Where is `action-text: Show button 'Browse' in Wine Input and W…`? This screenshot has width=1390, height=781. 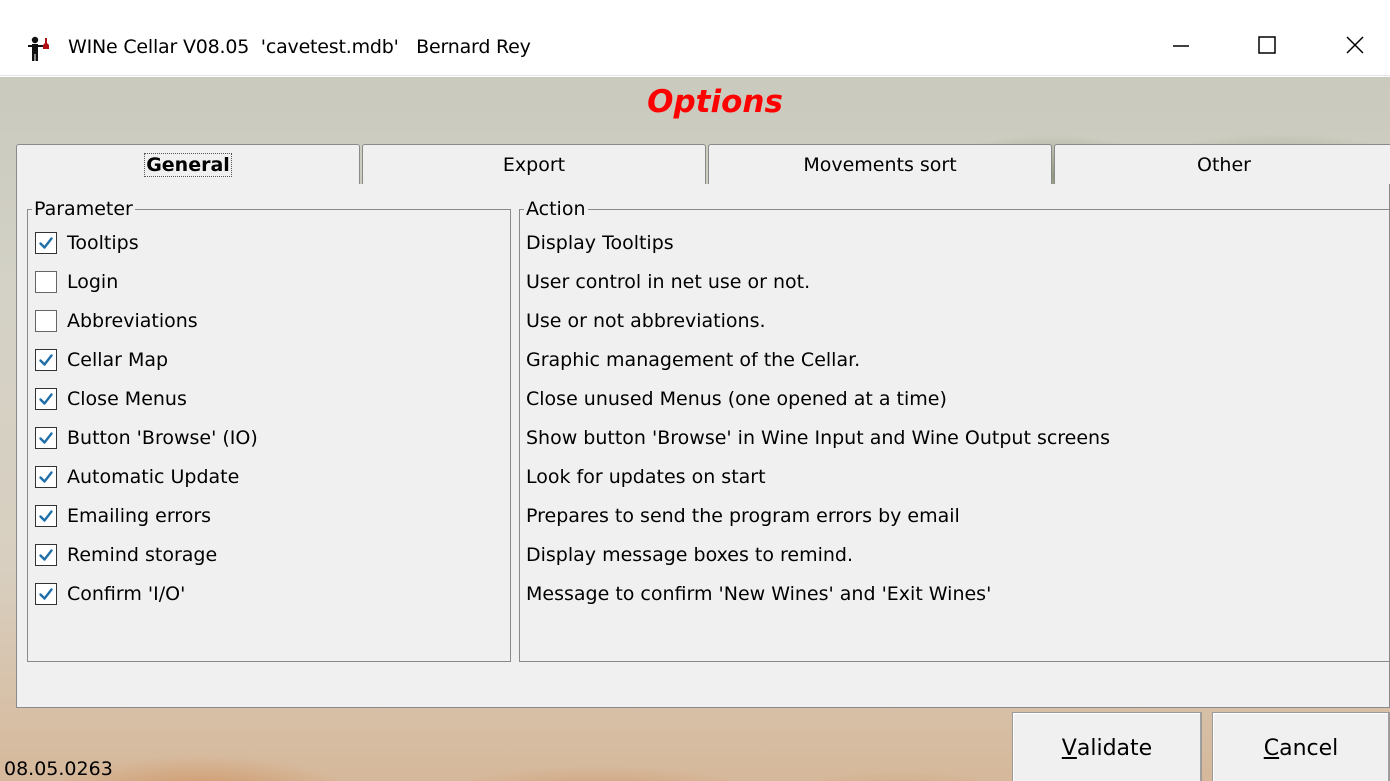
action-text: Show button 'Browse' in Wine Input and W… is located at coordinates (818, 438).